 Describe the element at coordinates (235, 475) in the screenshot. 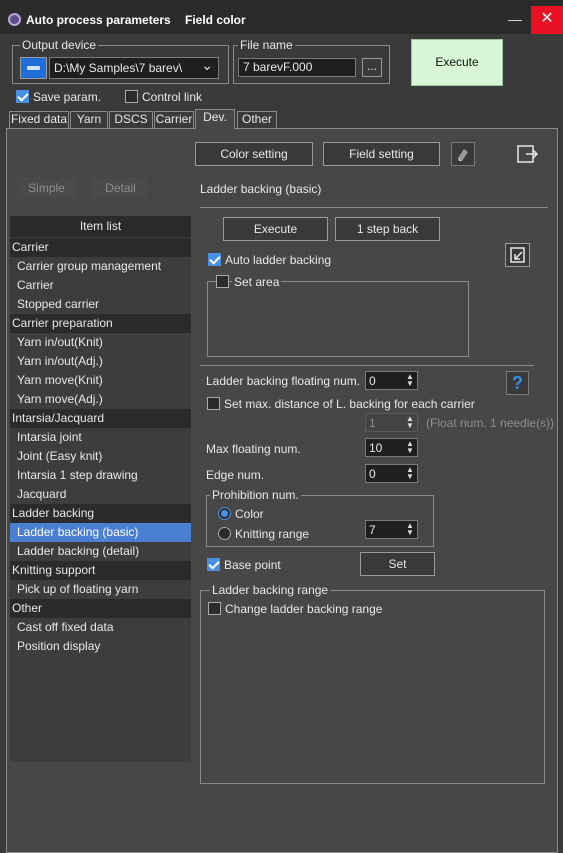

I see `edge-num-label: Edge num.` at that location.